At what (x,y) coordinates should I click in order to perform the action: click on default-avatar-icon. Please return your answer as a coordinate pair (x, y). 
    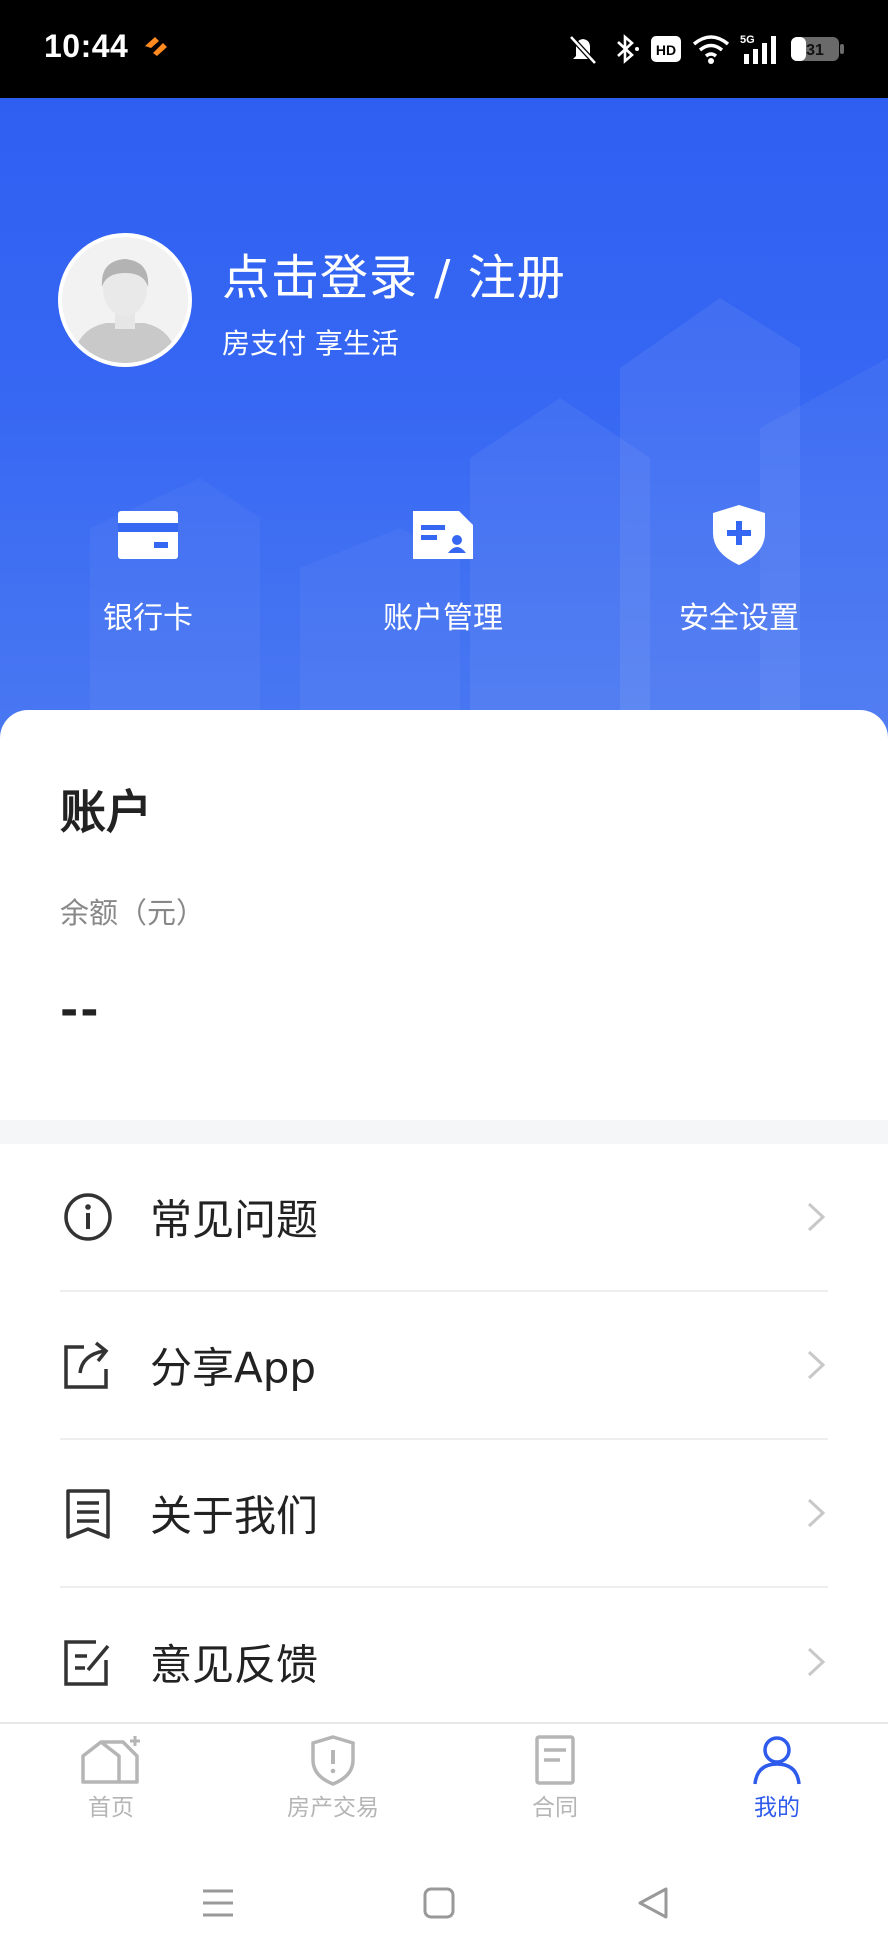
    Looking at the image, I should click on (125, 300).